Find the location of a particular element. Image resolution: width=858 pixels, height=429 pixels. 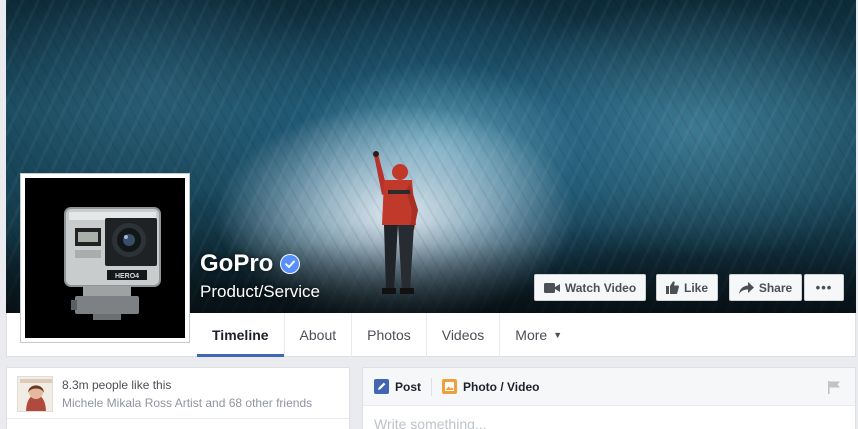

friend-avatar is located at coordinates (35, 394).